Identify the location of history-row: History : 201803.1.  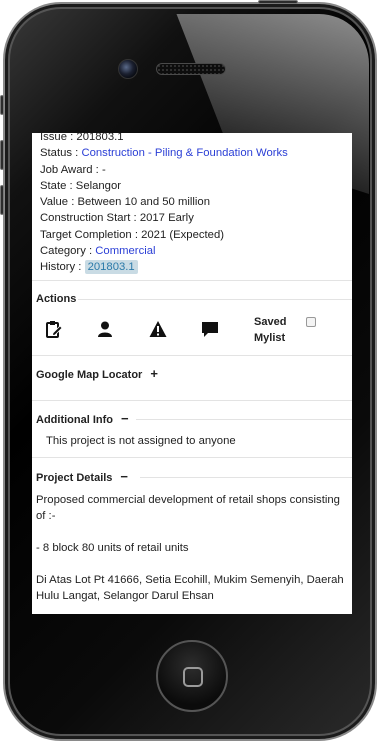
(196, 267).